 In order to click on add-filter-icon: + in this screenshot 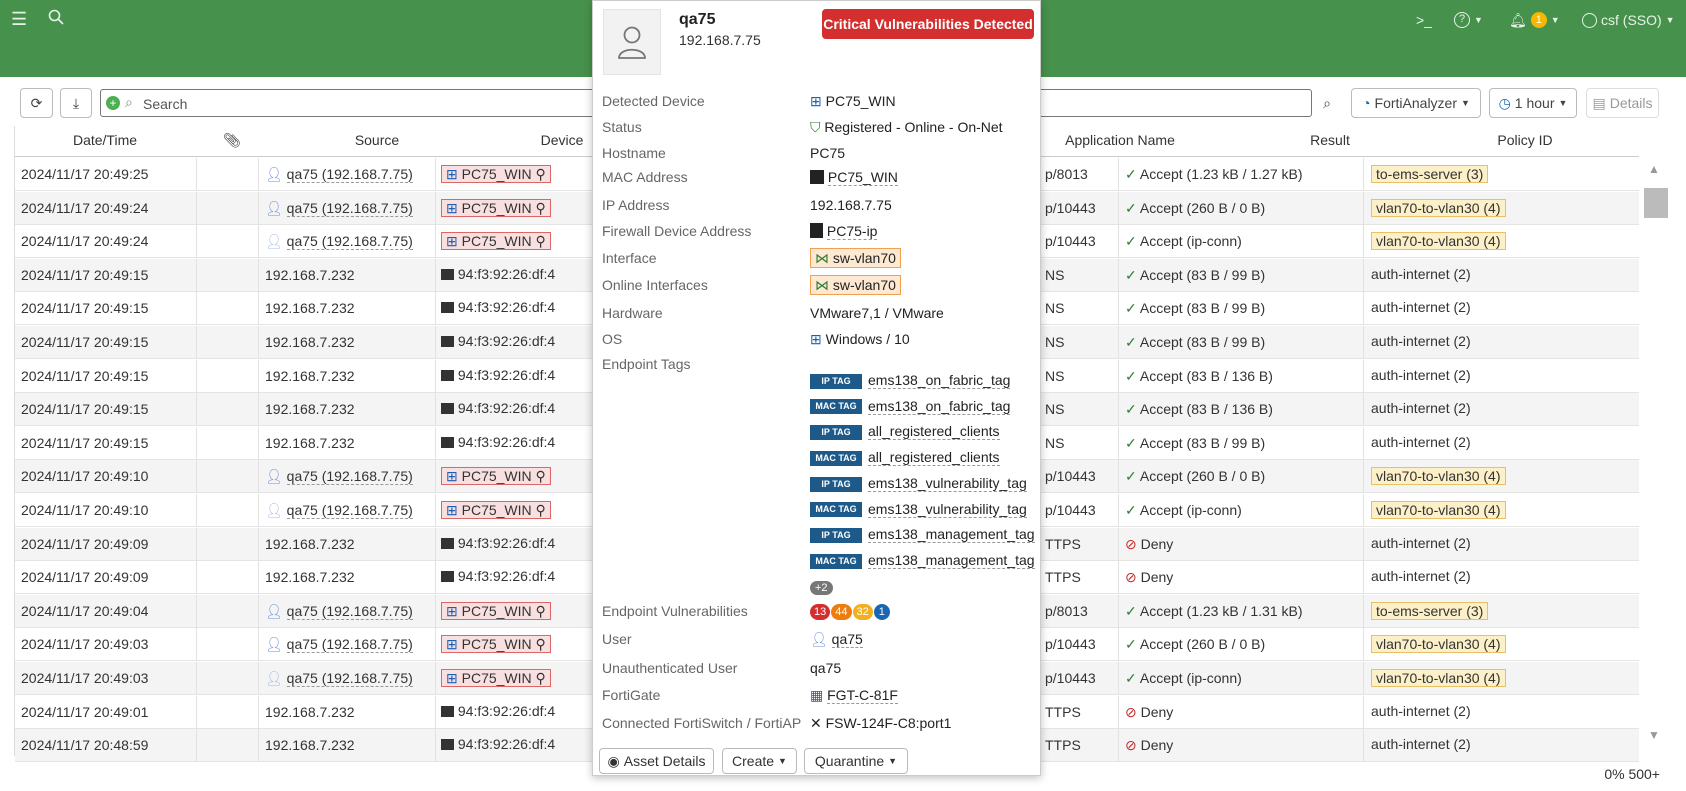, I will do `click(113, 103)`.